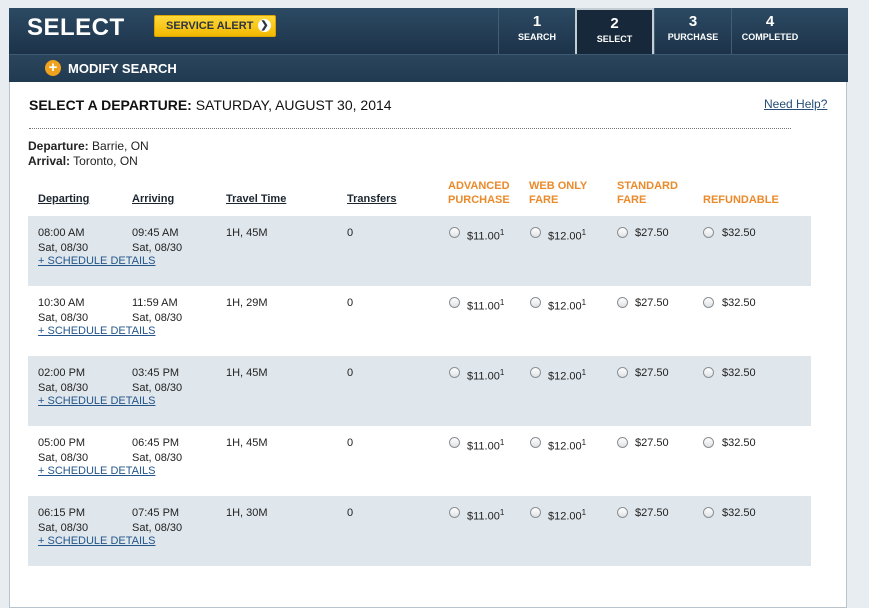 The height and width of the screenshot is (608, 869). What do you see at coordinates (536, 37) in the screenshot?
I see `step-label: SEARCH` at bounding box center [536, 37].